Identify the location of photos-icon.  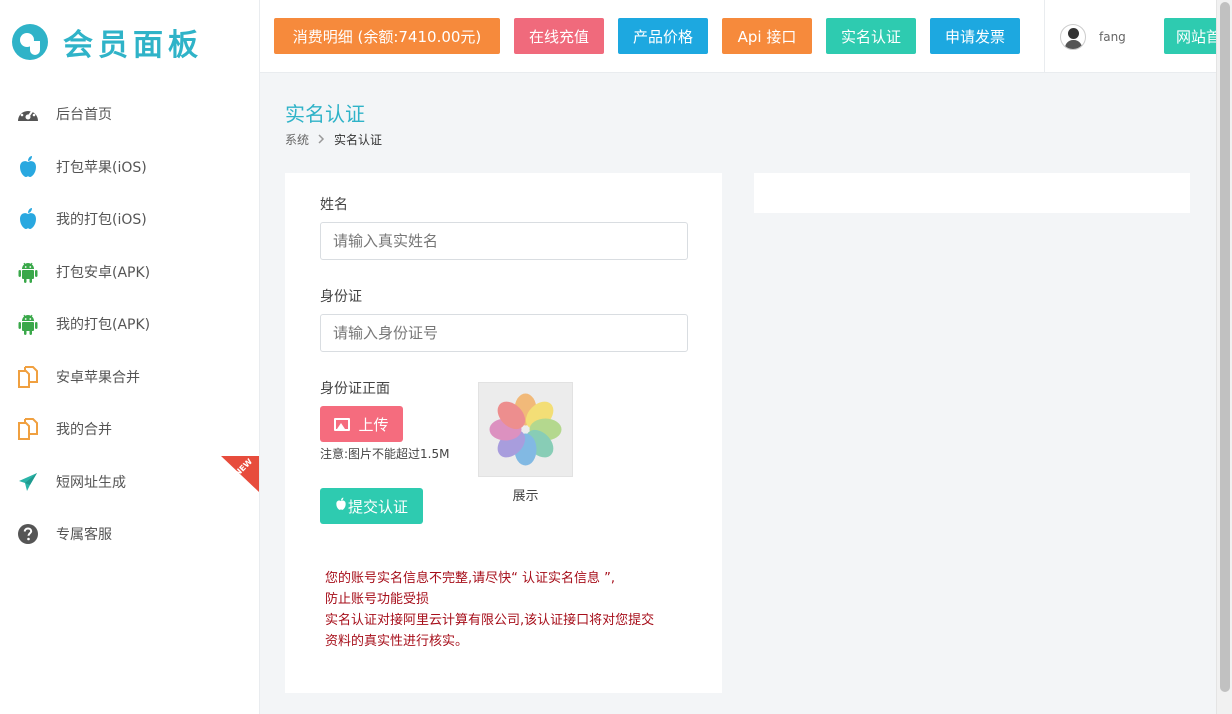
(525, 429).